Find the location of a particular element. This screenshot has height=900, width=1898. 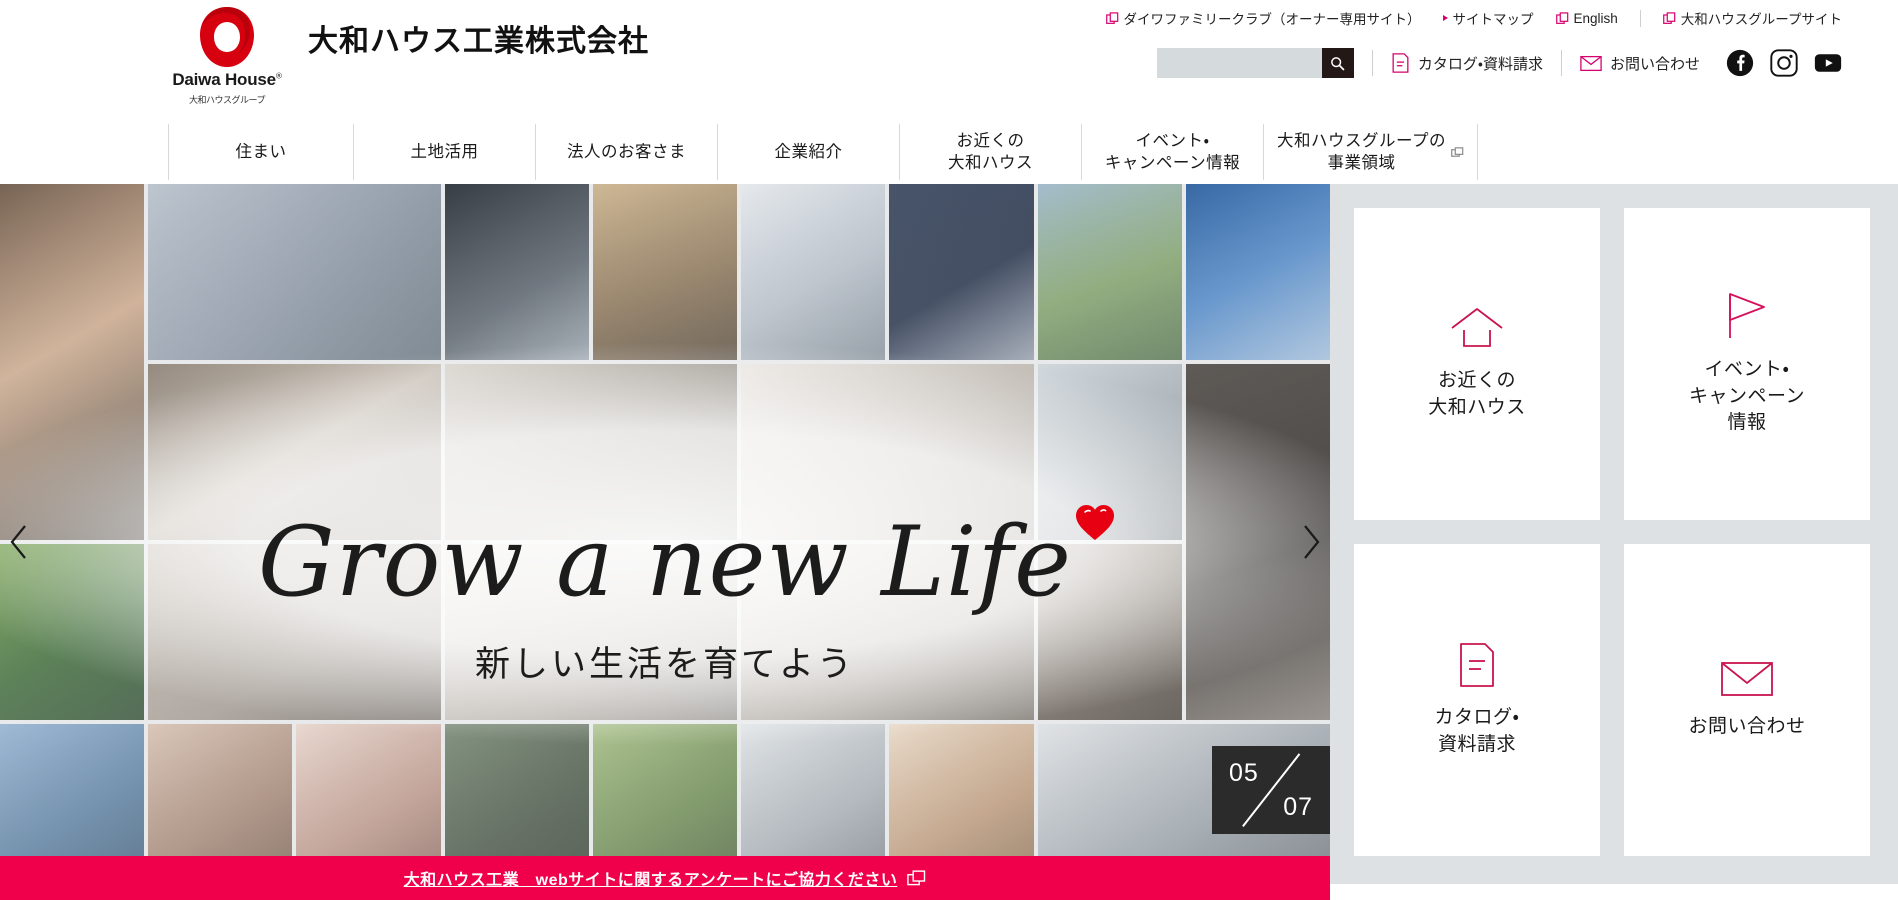

caret-right-icon is located at coordinates (1445, 18).